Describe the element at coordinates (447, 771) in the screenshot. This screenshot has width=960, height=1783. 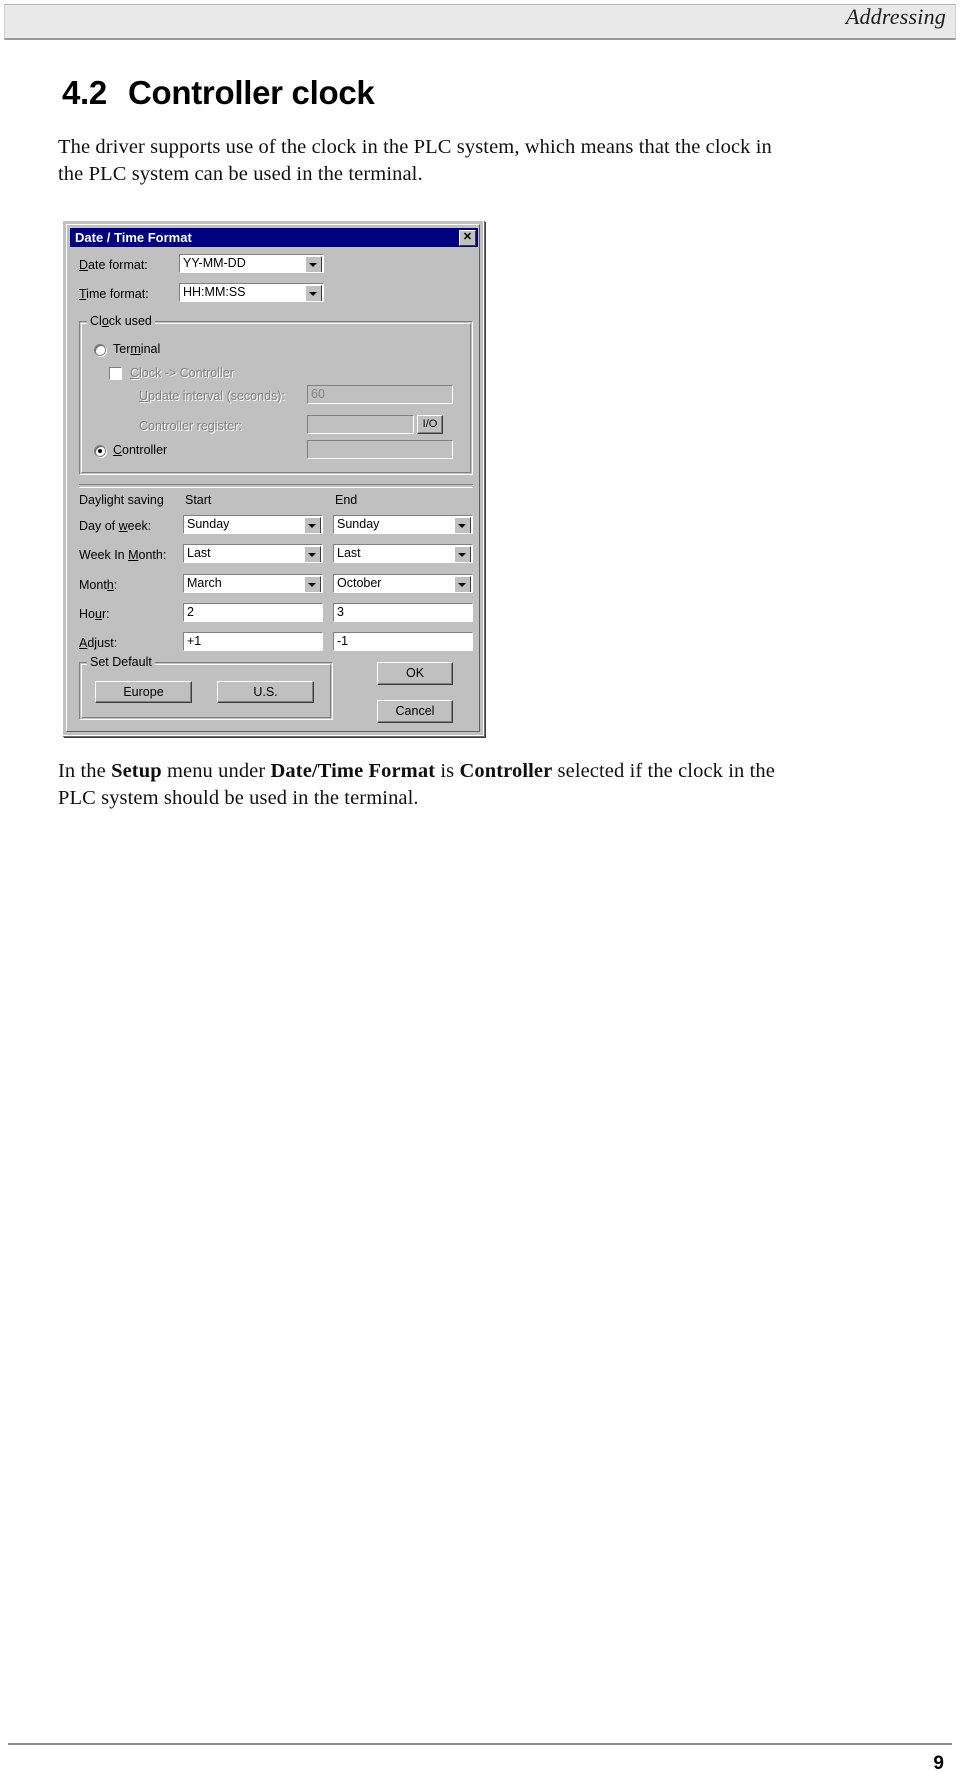
I see `outro-text-3: is` at that location.